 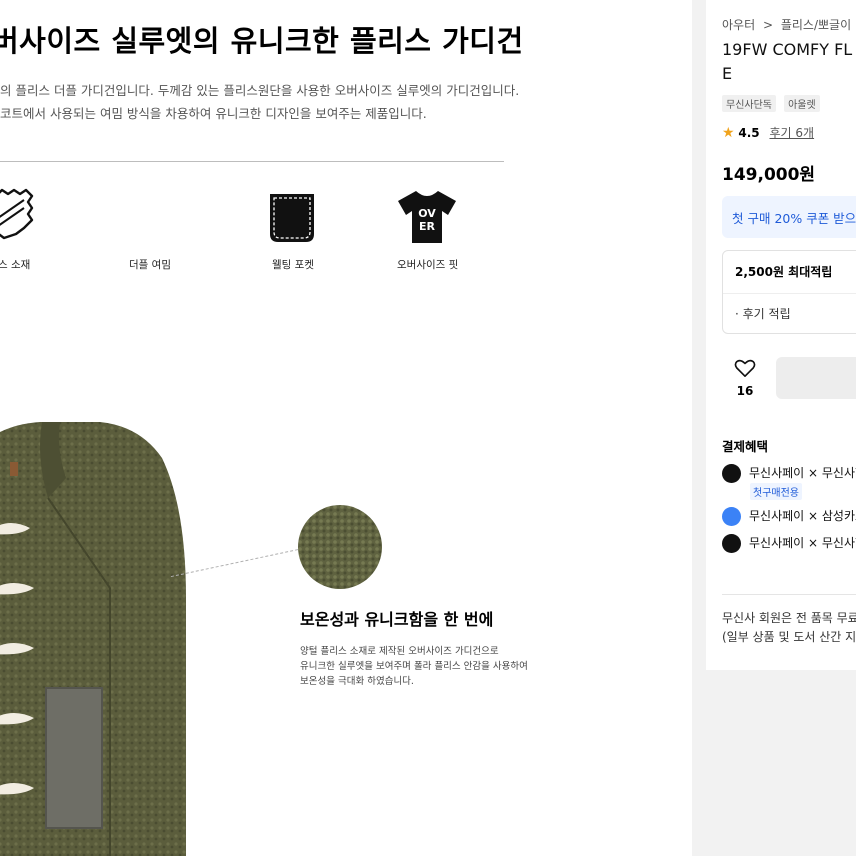 What do you see at coordinates (731, 516) in the screenshot?
I see `samsung-card-logo-icon` at bounding box center [731, 516].